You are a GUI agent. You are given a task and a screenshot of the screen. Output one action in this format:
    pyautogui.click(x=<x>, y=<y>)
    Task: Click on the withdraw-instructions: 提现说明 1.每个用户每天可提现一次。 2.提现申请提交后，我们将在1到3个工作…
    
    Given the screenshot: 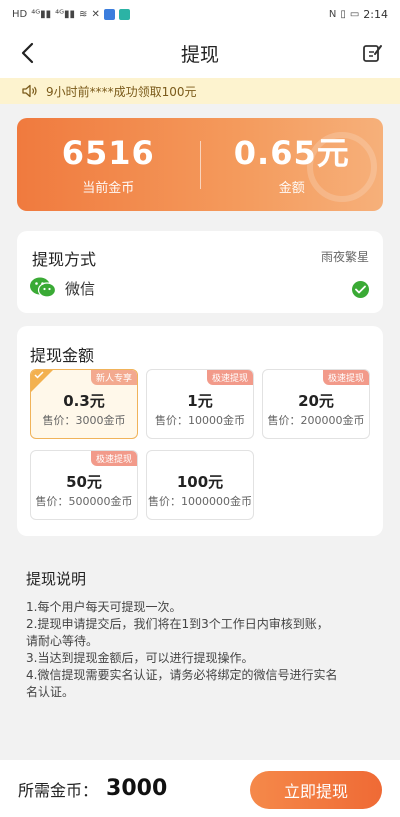 What is the action you would take?
    pyautogui.click(x=201, y=634)
    